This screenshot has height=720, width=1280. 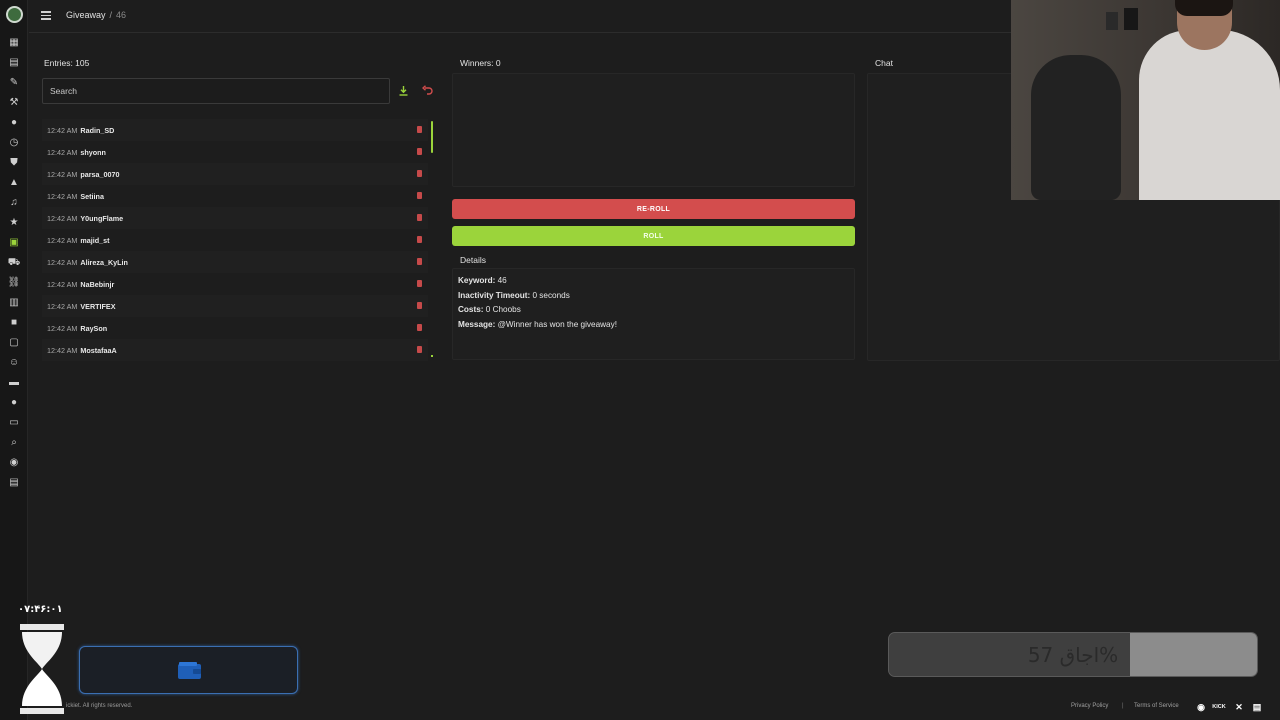 I want to click on entry-username: majid_st, so click(x=94, y=240).